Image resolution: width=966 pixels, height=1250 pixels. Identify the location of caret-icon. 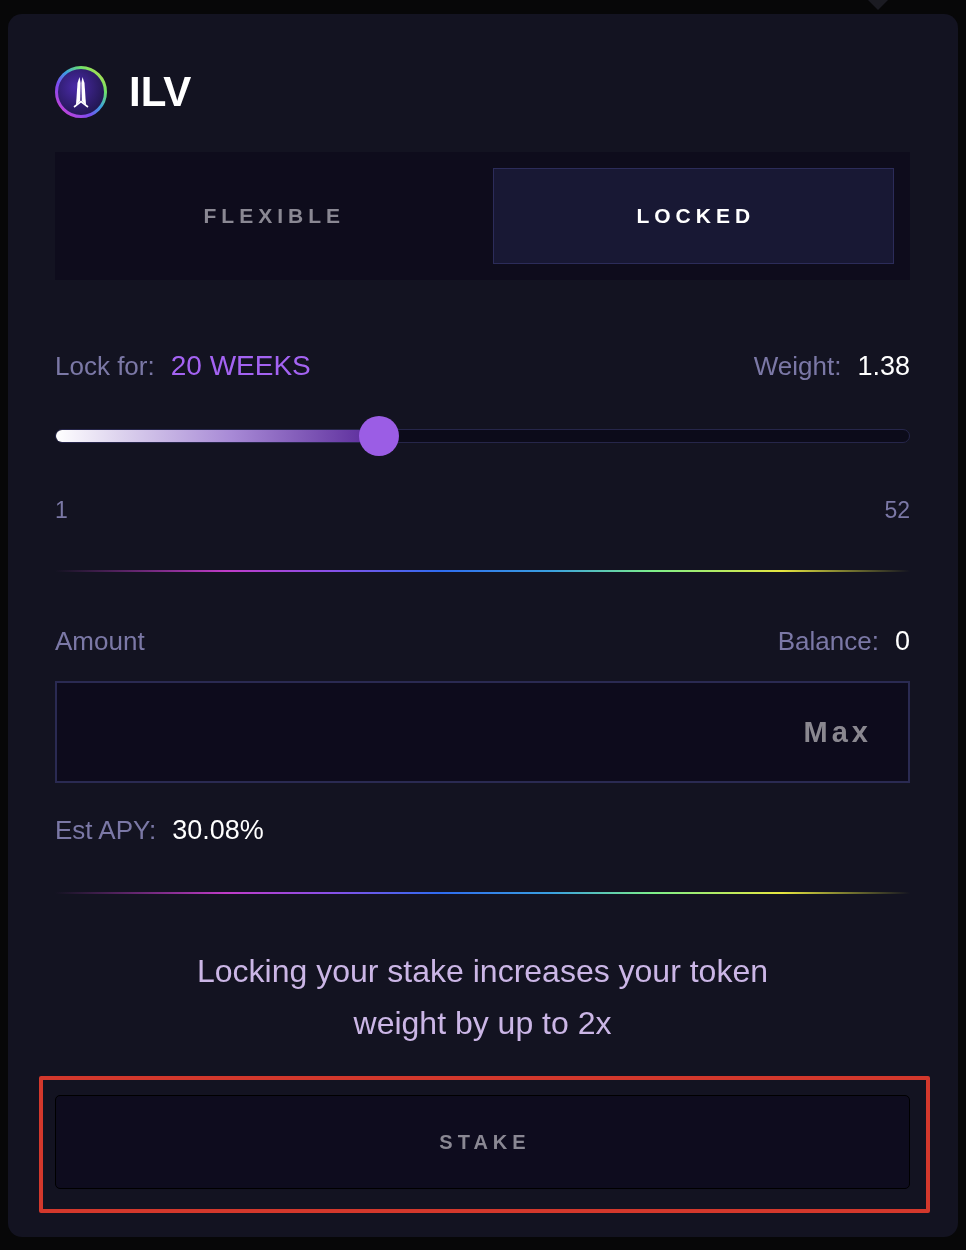
(878, 5).